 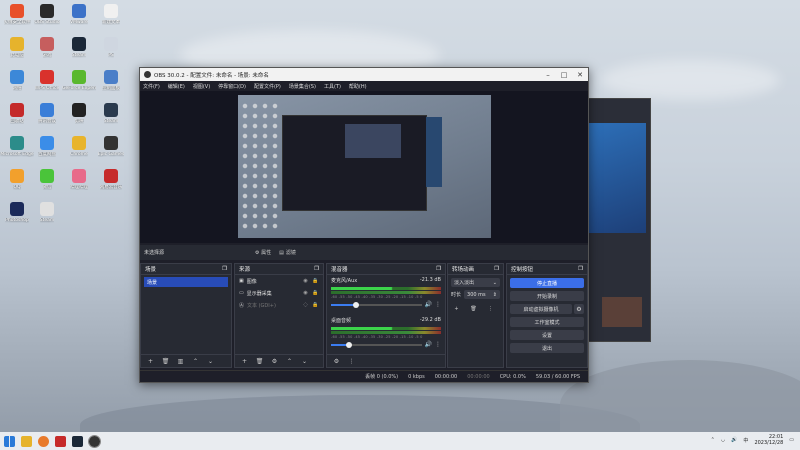 I want to click on close-button: ✕, so click(x=580, y=75).